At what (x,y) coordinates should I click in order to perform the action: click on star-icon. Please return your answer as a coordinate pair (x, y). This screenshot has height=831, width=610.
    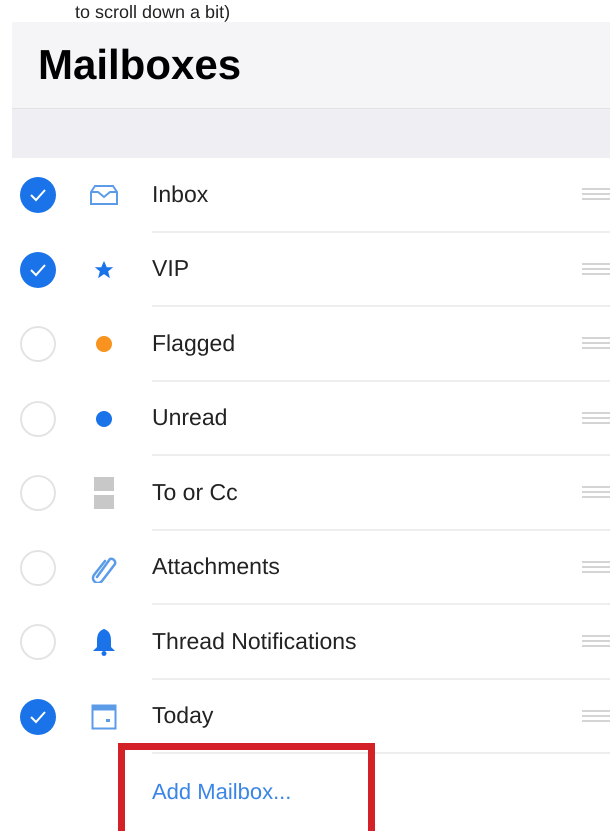
    Looking at the image, I should click on (104, 269).